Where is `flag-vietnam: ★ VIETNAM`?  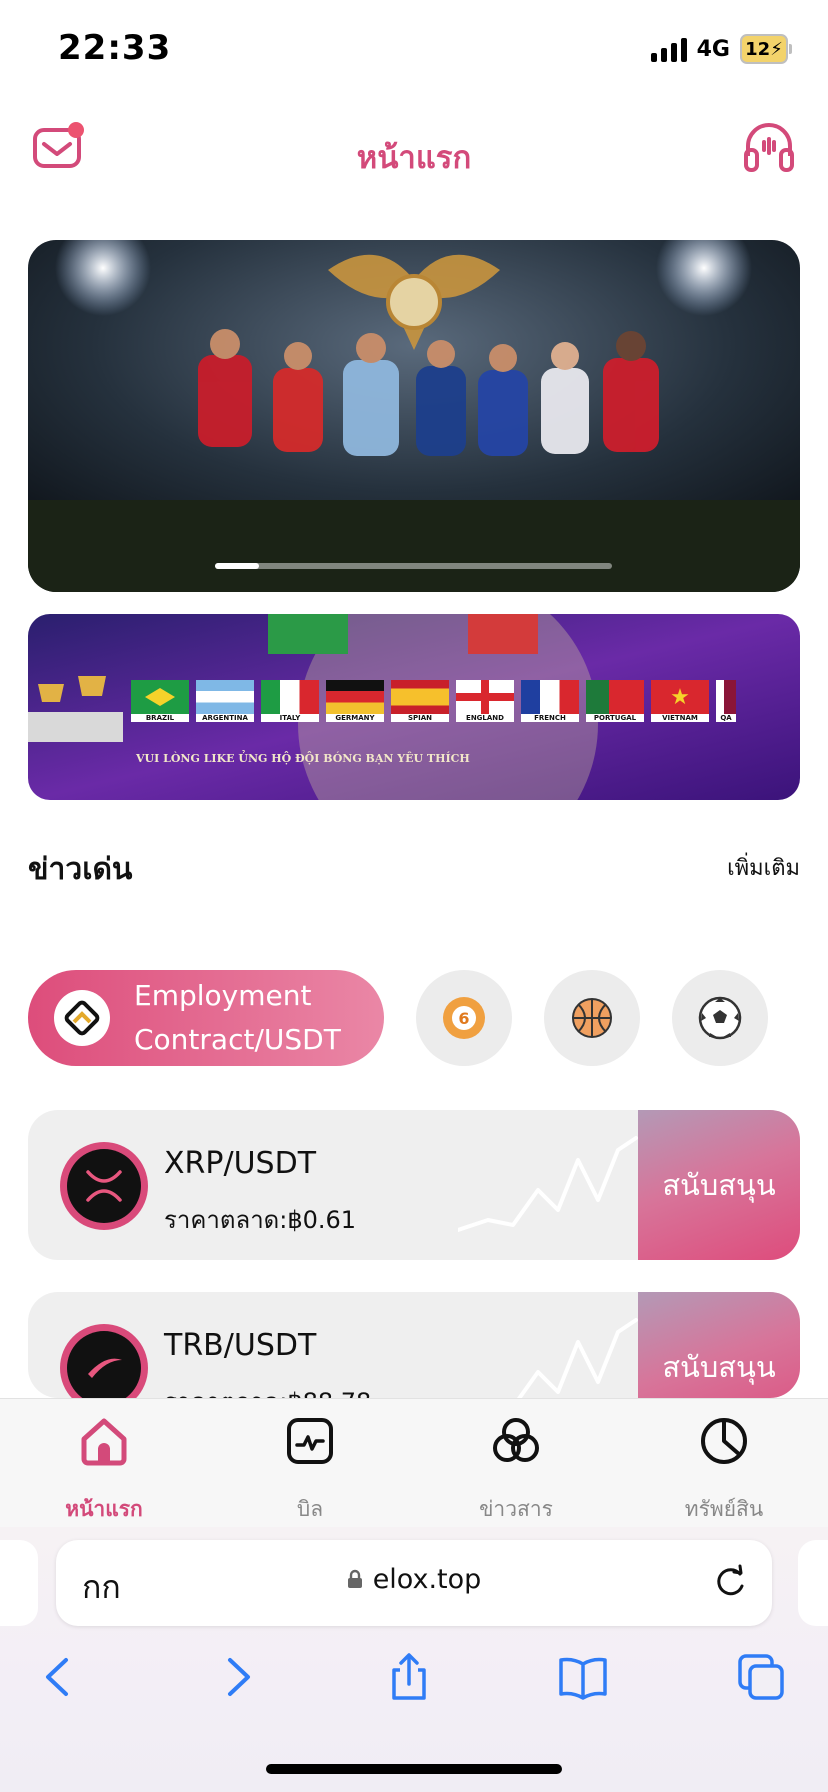 flag-vietnam: ★ VIETNAM is located at coordinates (680, 701).